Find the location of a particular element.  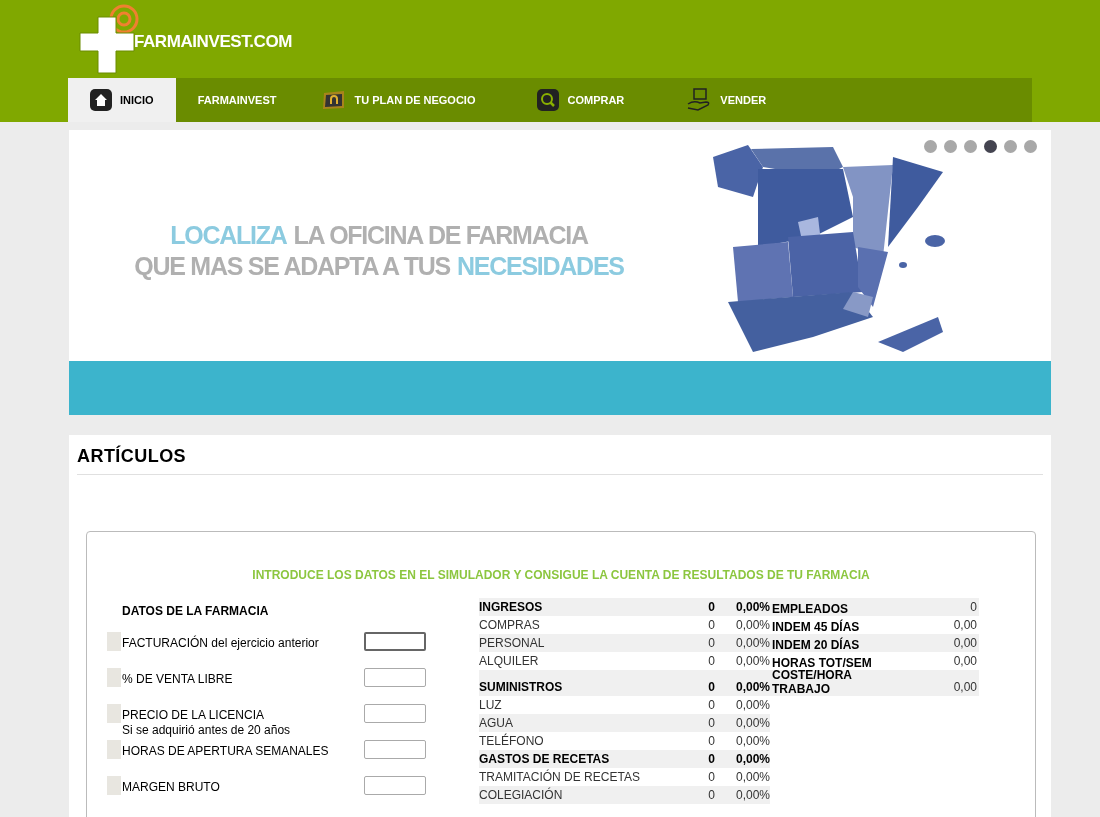

field-label: PRECIO DE LA LICENCIA is located at coordinates (194, 715).